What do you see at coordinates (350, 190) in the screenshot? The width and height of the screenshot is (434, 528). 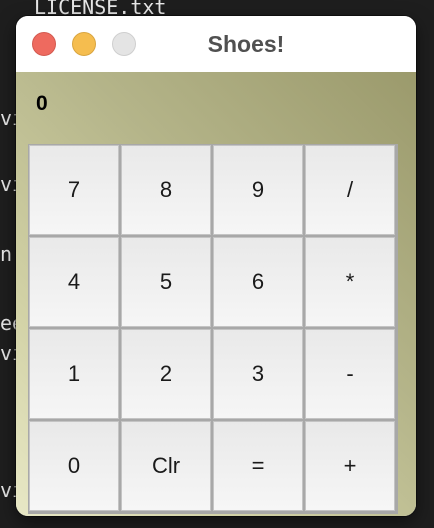 I see `key-divide: /` at bounding box center [350, 190].